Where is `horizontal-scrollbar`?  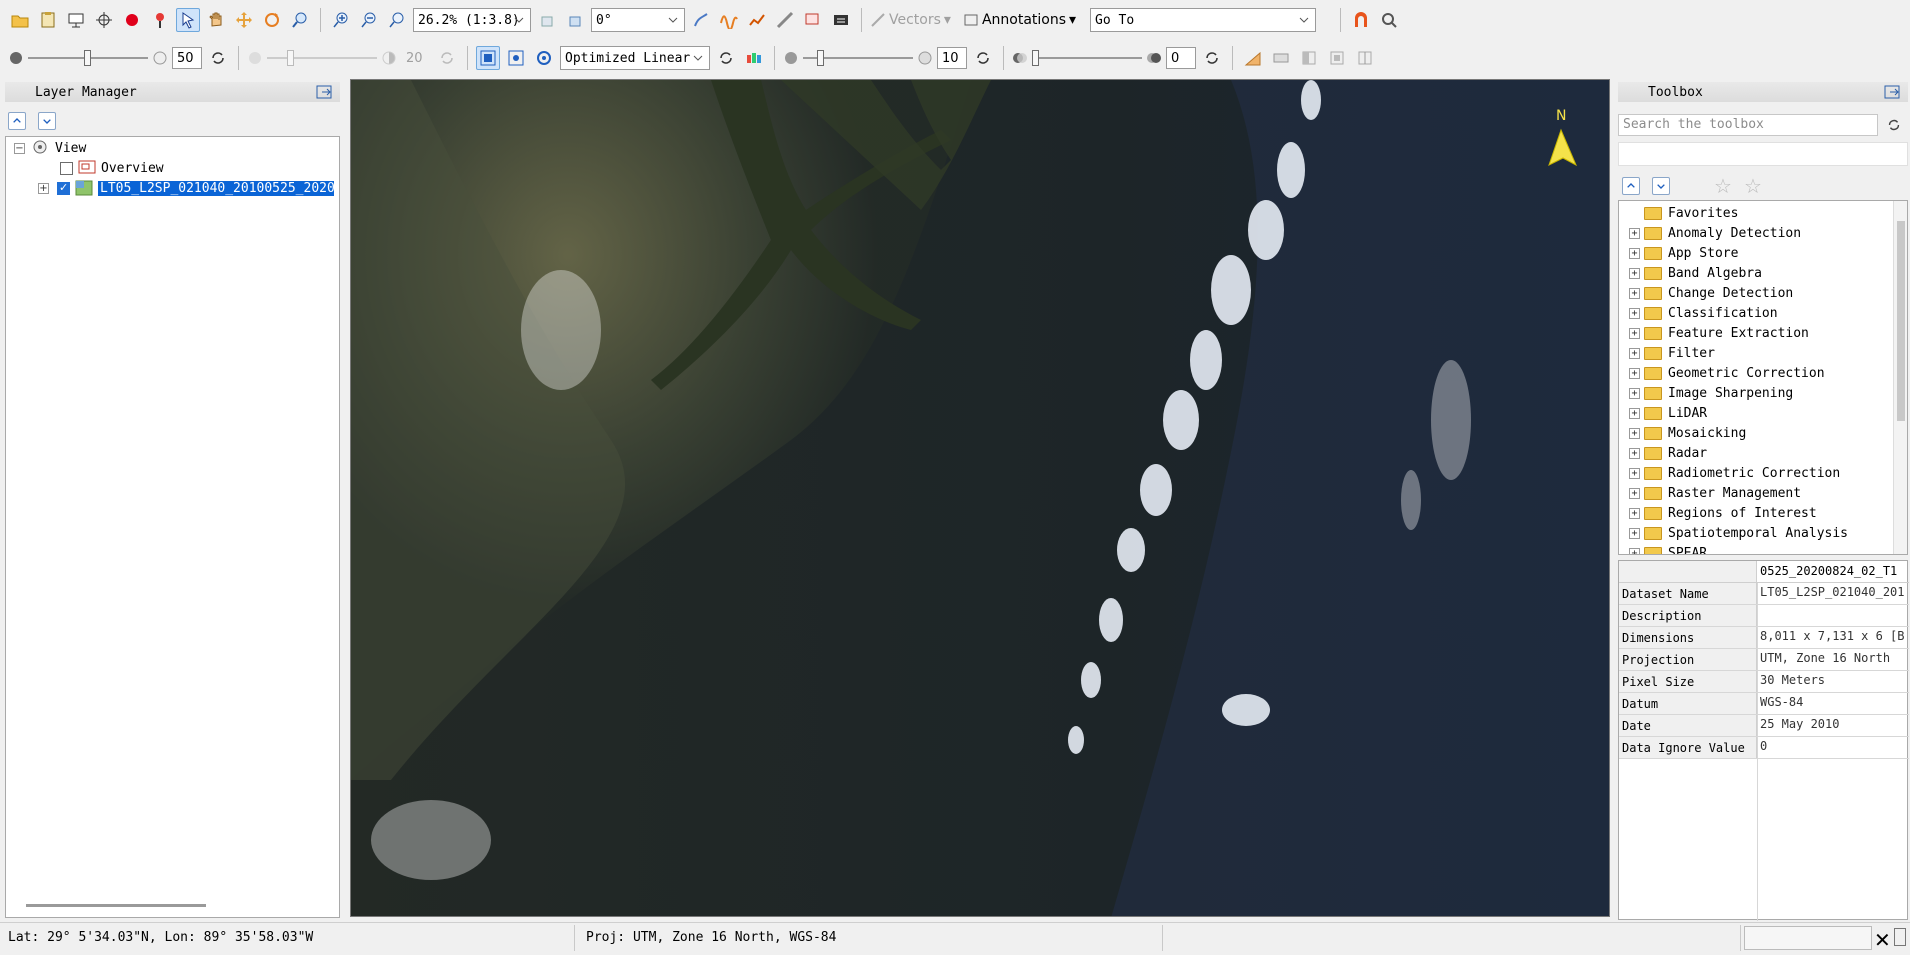 horizontal-scrollbar is located at coordinates (116, 905).